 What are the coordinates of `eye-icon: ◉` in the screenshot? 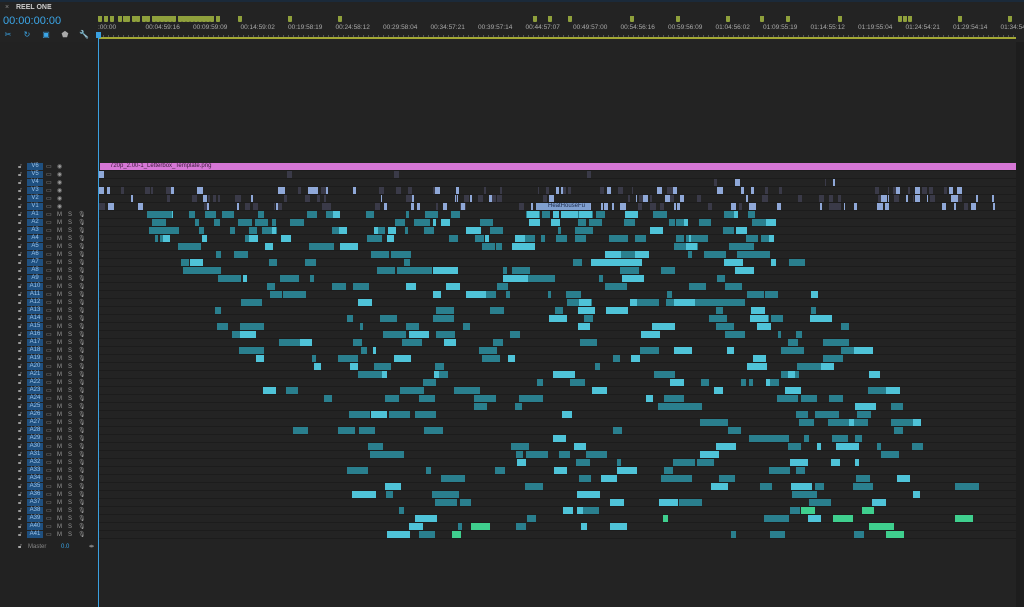 It's located at (59, 183).